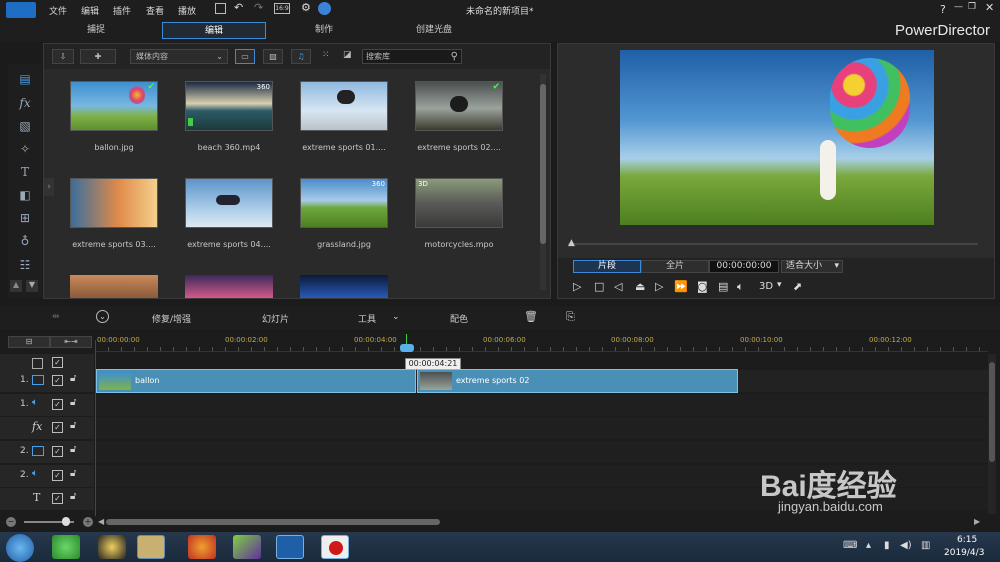 The image size is (1000, 562). I want to click on scroll-down-icon: ▼, so click(32, 286).